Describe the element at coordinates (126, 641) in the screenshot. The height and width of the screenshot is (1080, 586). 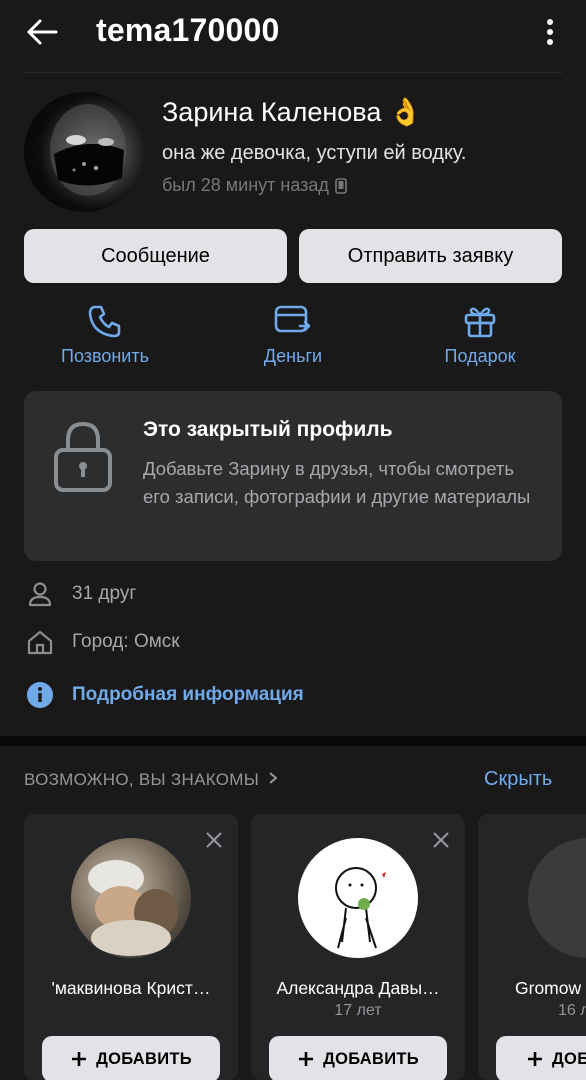
I see `city-text: Город: Омск` at that location.